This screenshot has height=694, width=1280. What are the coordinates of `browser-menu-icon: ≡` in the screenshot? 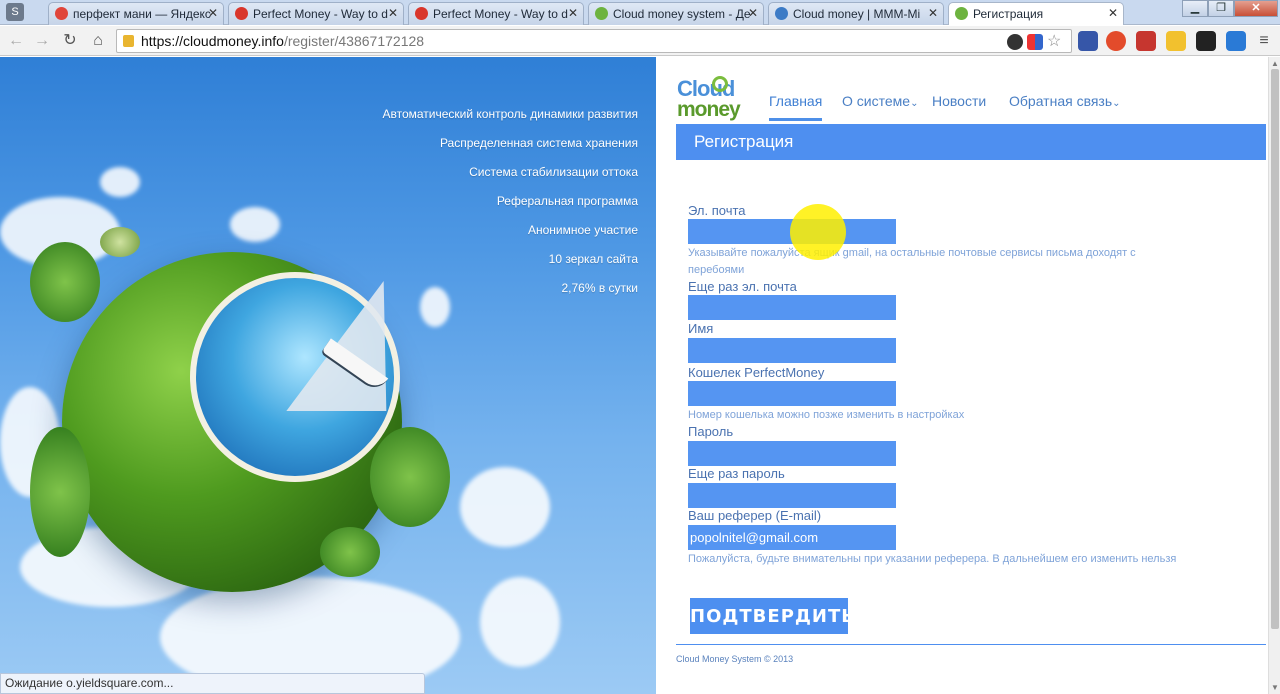 It's located at (1264, 41).